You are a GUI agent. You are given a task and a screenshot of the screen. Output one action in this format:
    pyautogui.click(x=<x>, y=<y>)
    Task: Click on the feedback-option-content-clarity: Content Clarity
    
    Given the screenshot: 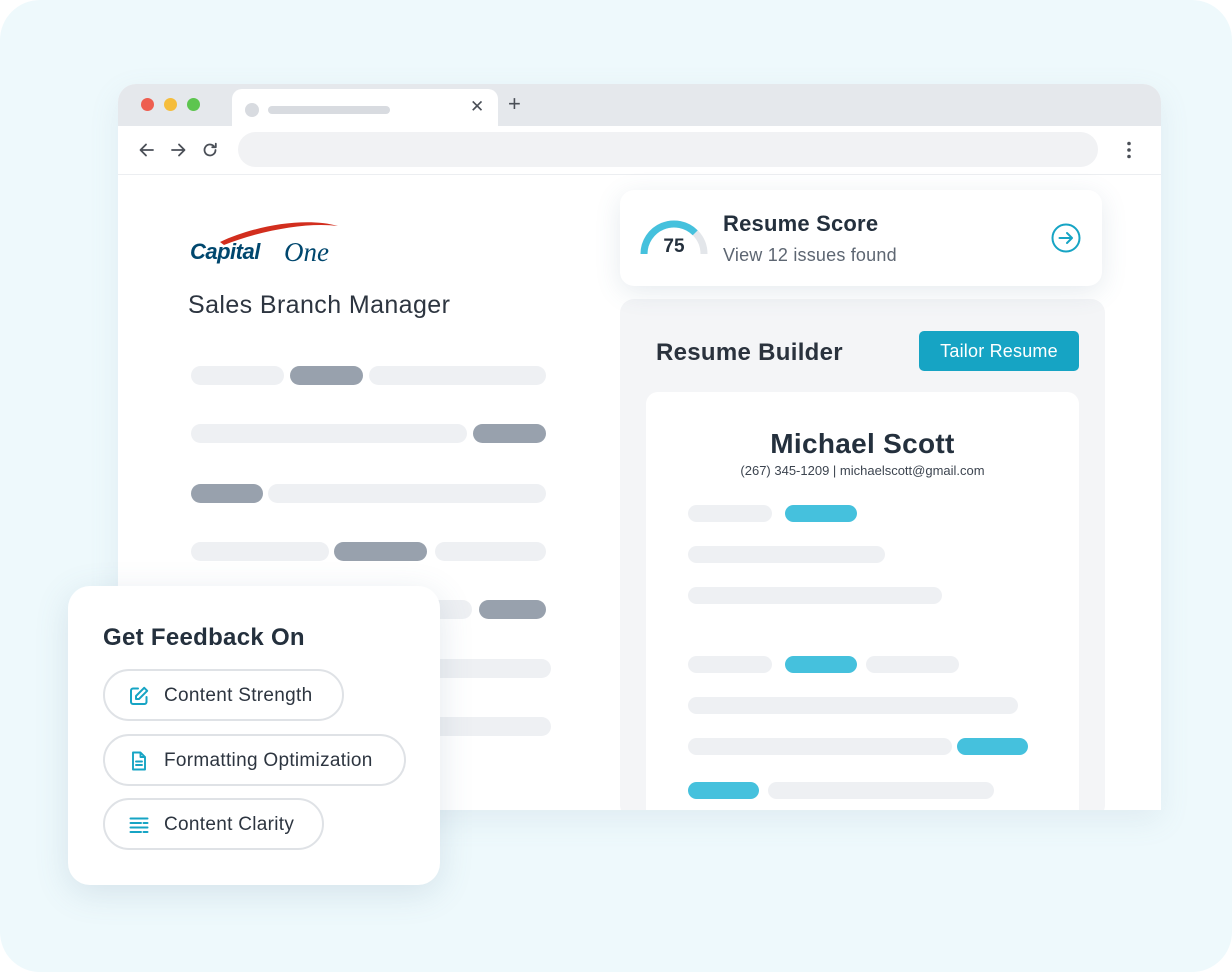 What is the action you would take?
    pyautogui.click(x=213, y=824)
    